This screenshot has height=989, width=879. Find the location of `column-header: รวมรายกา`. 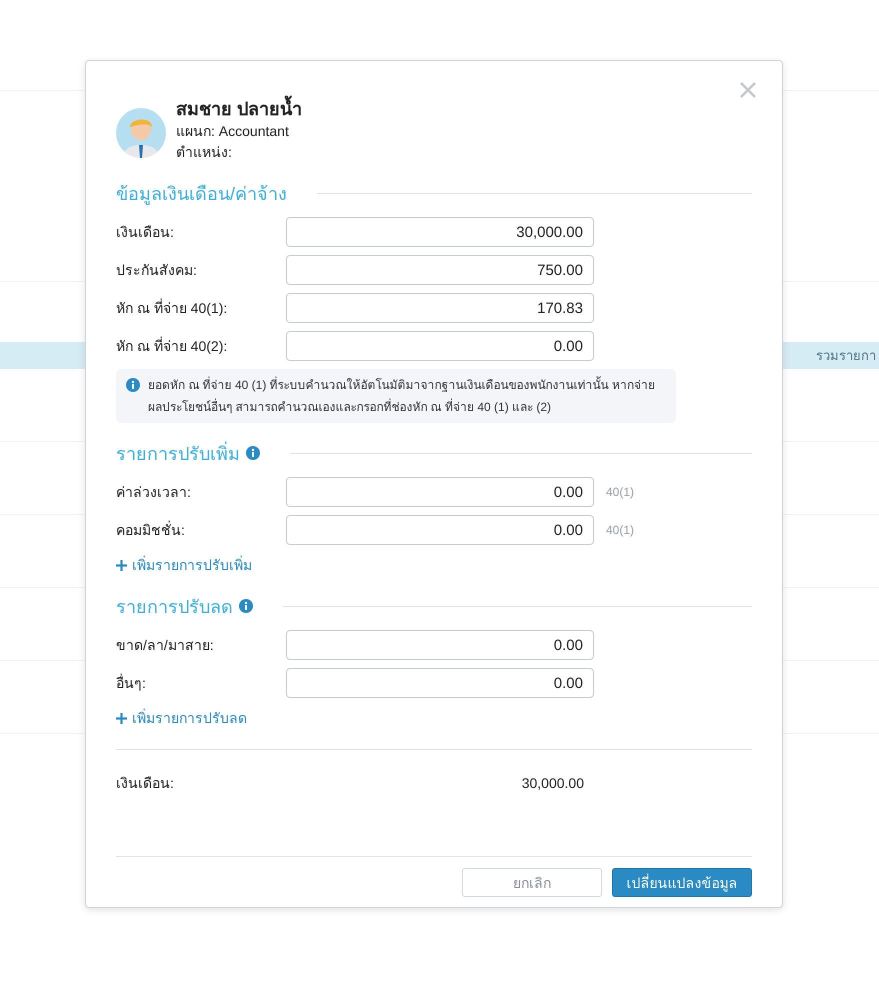

column-header: รวมรายกา is located at coordinates (846, 356).